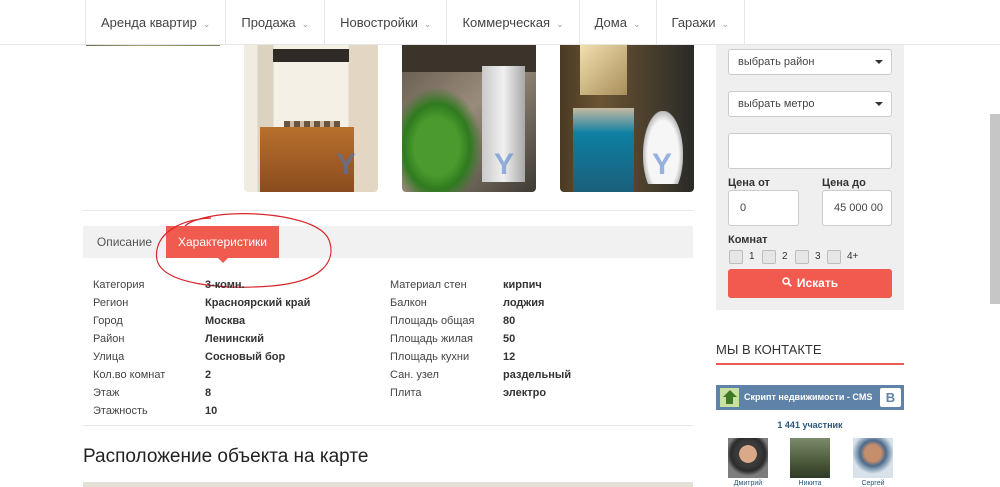 The width and height of the screenshot is (1000, 487). What do you see at coordinates (480, 303) in the screenshot?
I see `property-row: Балкон лоджия` at bounding box center [480, 303].